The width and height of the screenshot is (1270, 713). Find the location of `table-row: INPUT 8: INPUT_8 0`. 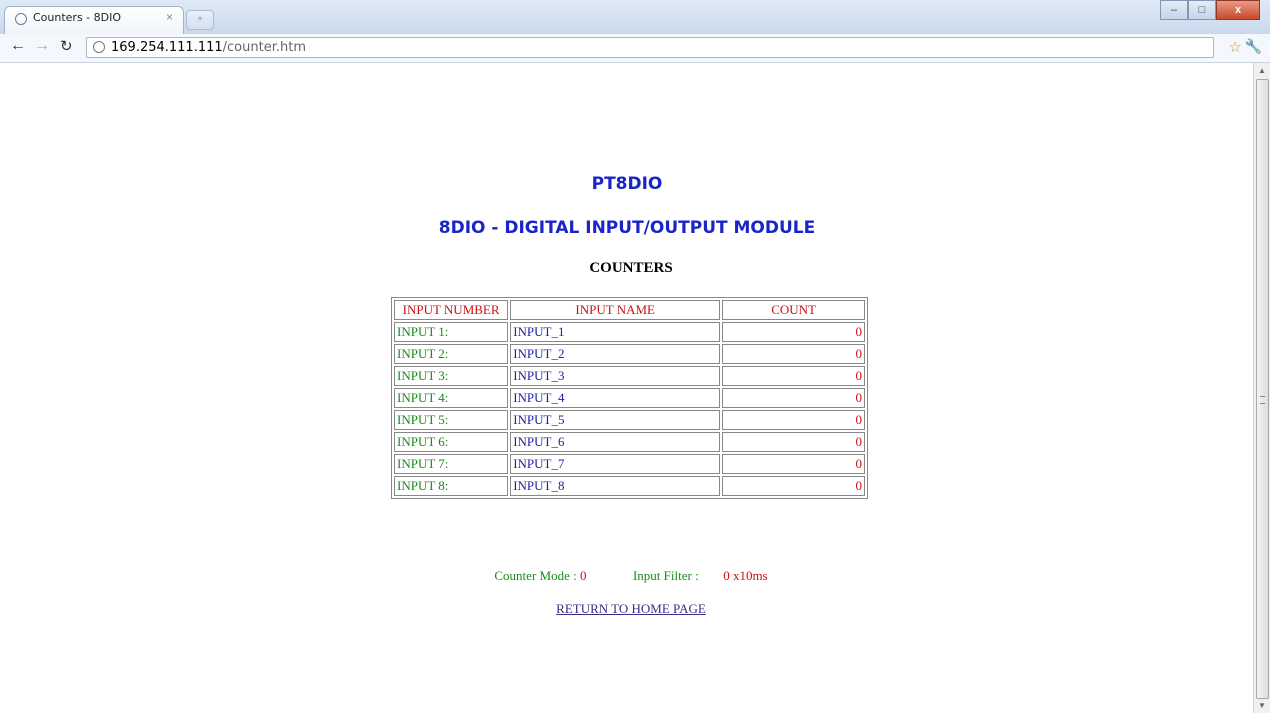

table-row: INPUT 8: INPUT_8 0 is located at coordinates (629, 486).